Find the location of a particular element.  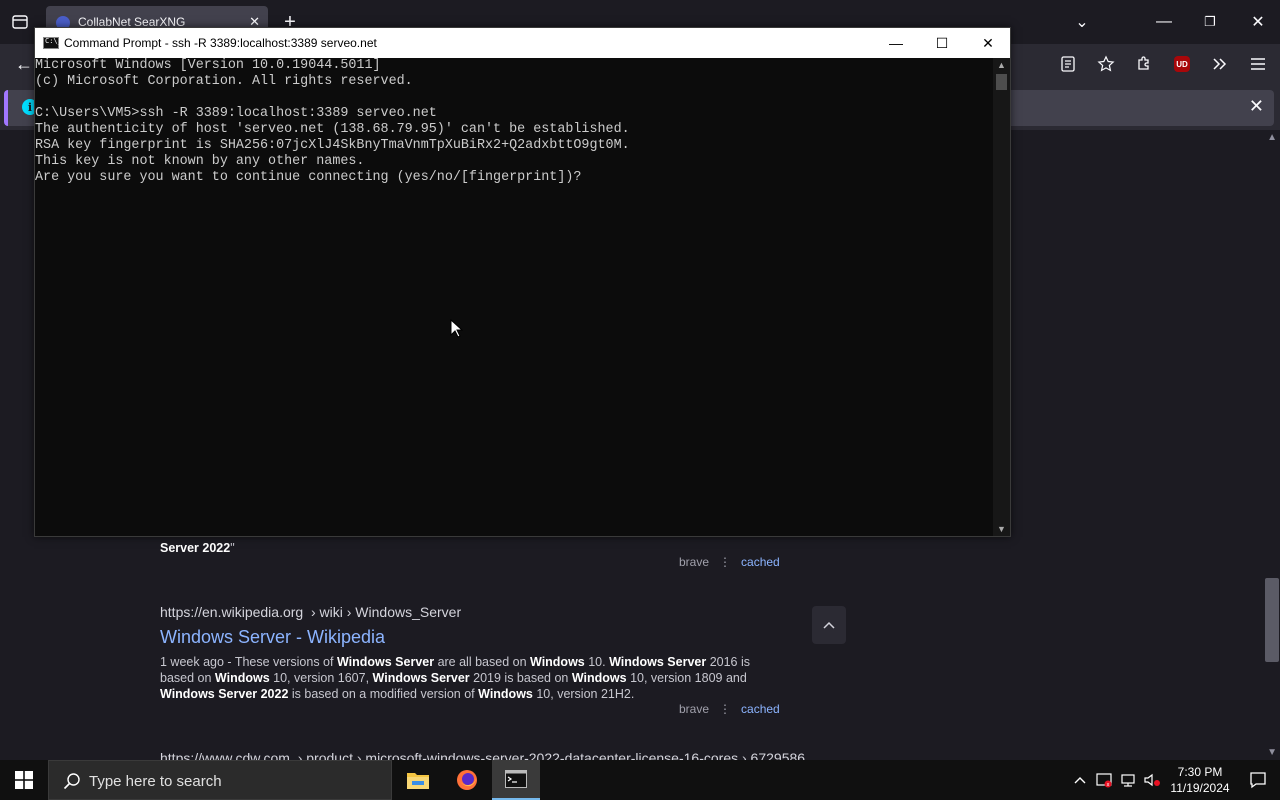

scroll-to-top-button is located at coordinates (829, 625).